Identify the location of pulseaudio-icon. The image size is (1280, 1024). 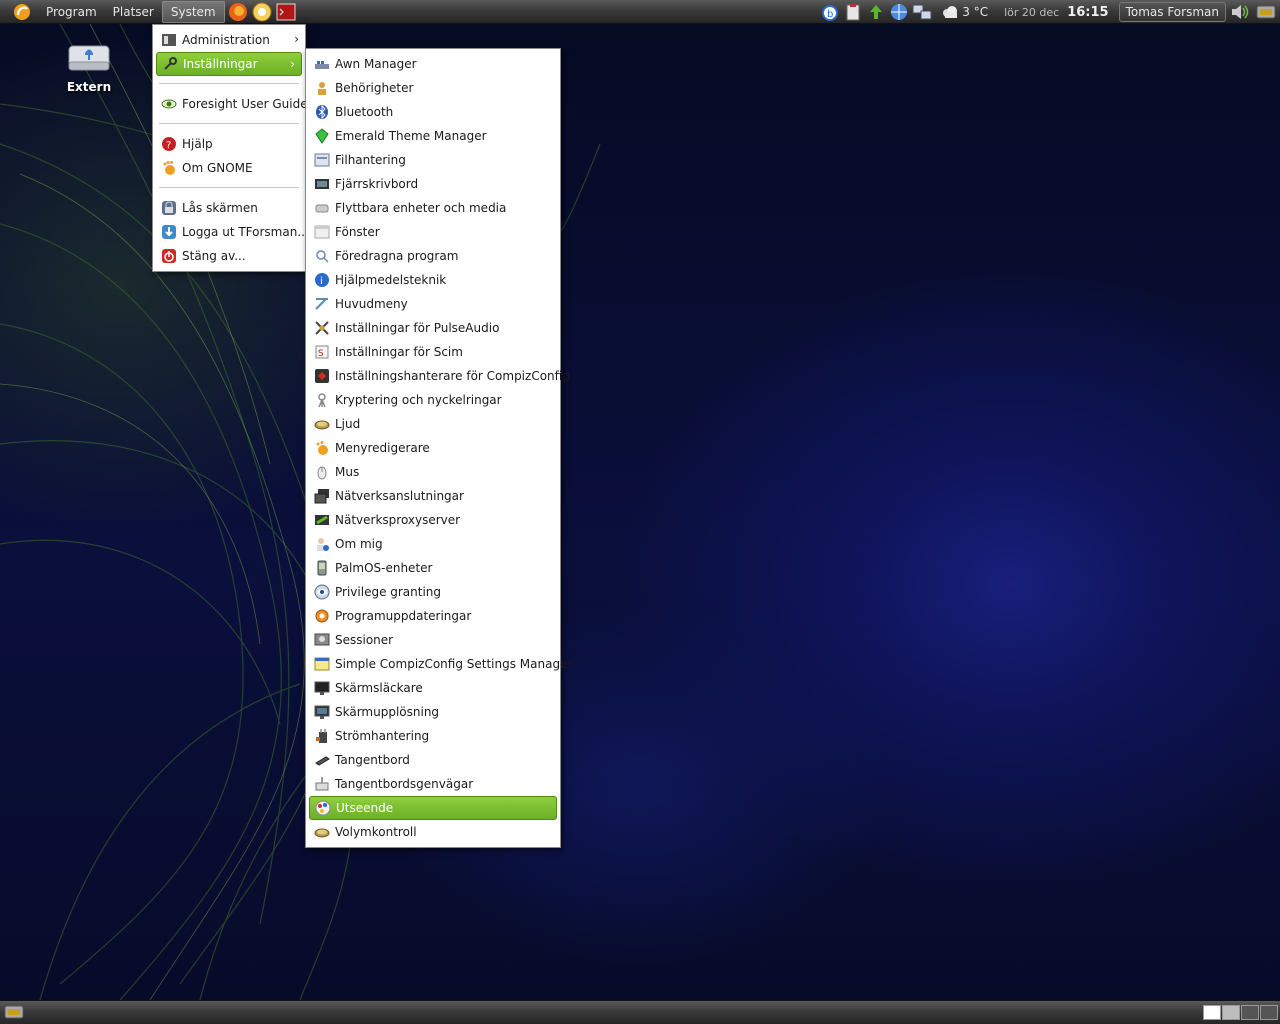
(322, 328).